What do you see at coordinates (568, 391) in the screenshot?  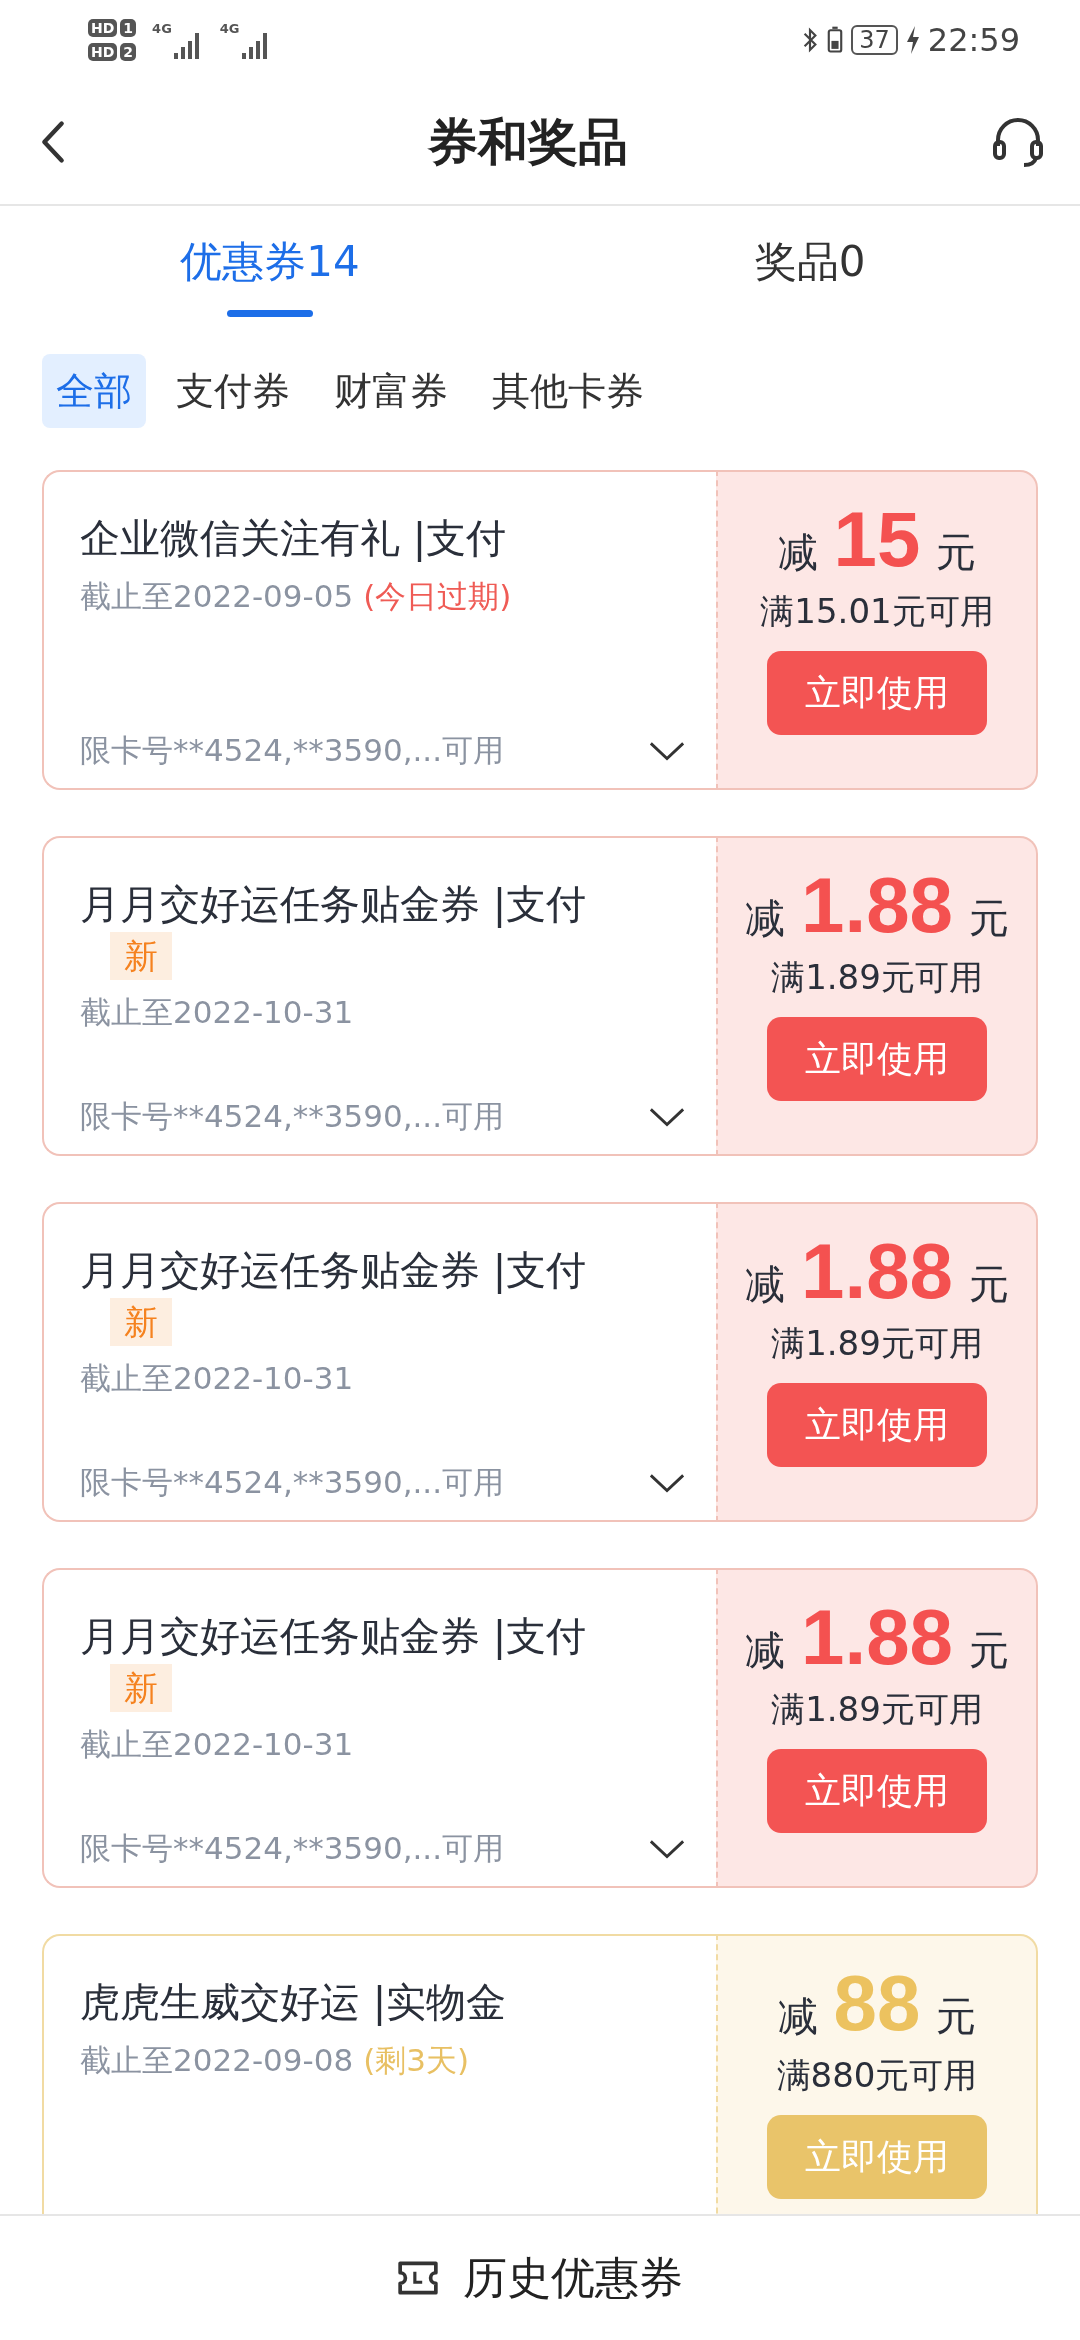 I see `filter-chip: 其他卡券` at bounding box center [568, 391].